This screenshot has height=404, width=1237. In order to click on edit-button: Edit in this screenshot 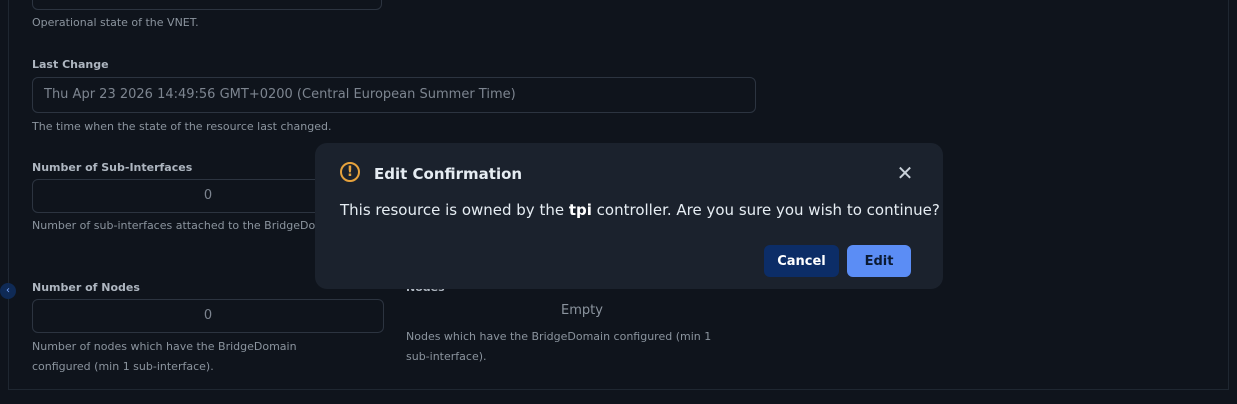, I will do `click(879, 261)`.